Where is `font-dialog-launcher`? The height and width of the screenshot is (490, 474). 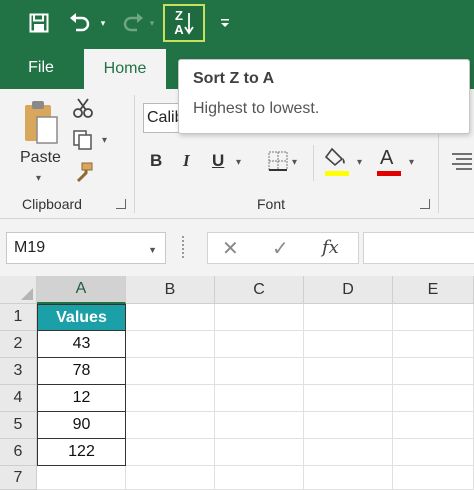
font-dialog-launcher is located at coordinates (425, 204).